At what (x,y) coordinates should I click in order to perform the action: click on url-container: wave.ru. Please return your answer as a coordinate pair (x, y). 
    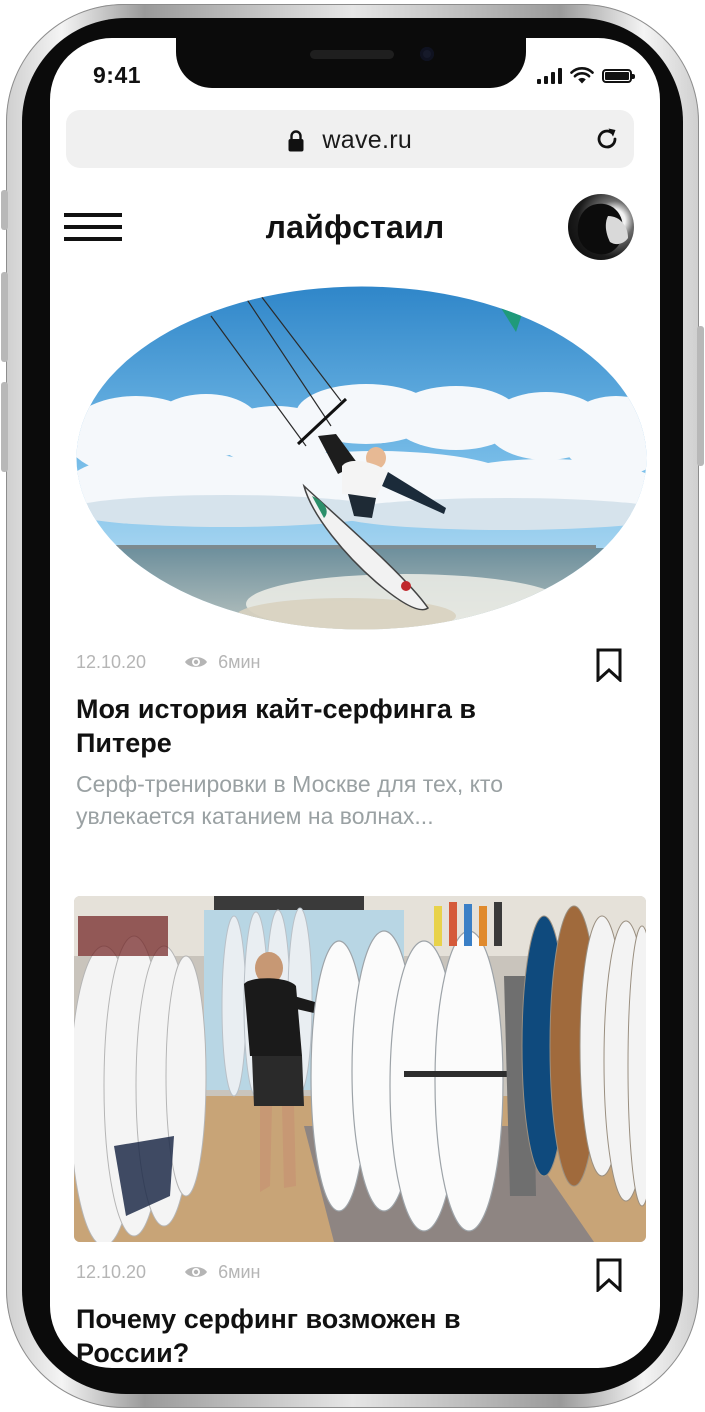
    Looking at the image, I should click on (350, 140).